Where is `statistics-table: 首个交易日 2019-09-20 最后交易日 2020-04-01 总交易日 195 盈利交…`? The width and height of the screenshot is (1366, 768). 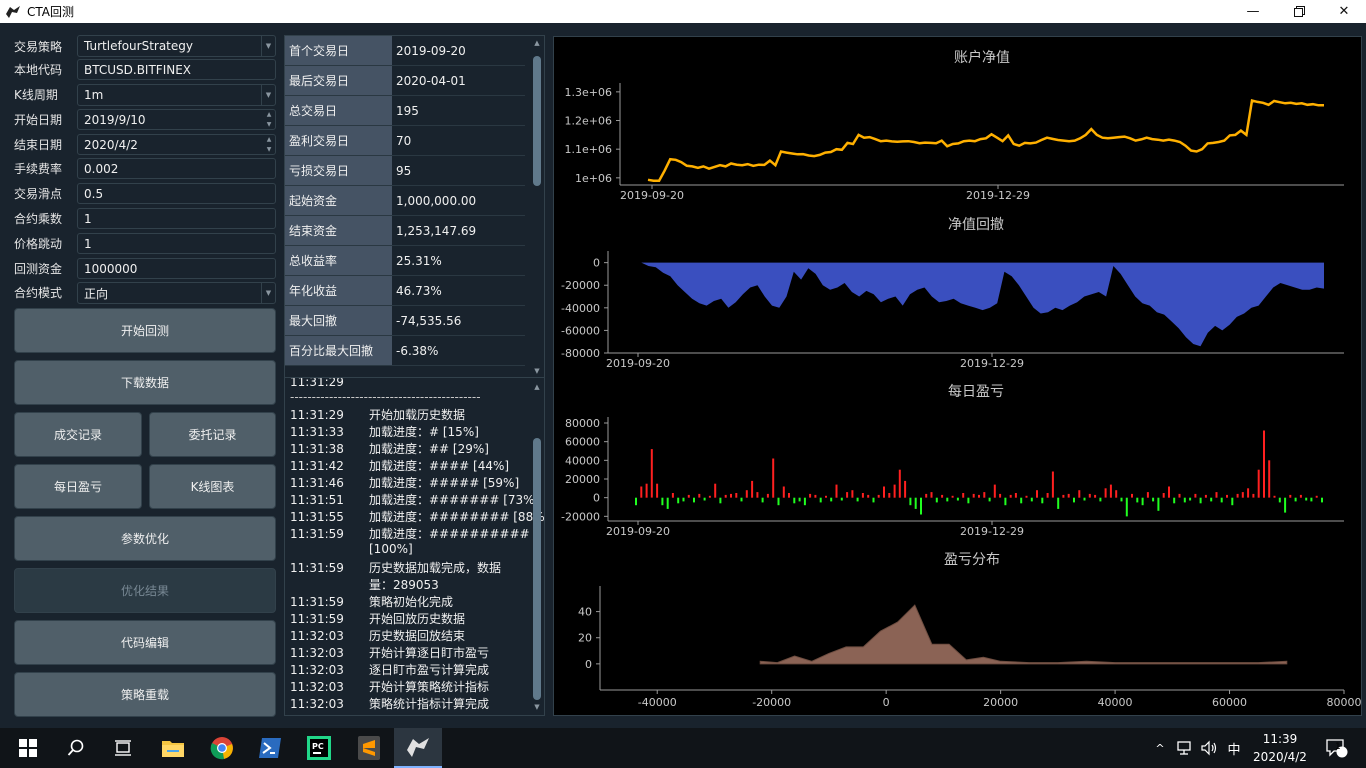 statistics-table: 首个交易日 2019-09-20 最后交易日 2020-04-01 总交易日 195 盈利交… is located at coordinates (414, 208).